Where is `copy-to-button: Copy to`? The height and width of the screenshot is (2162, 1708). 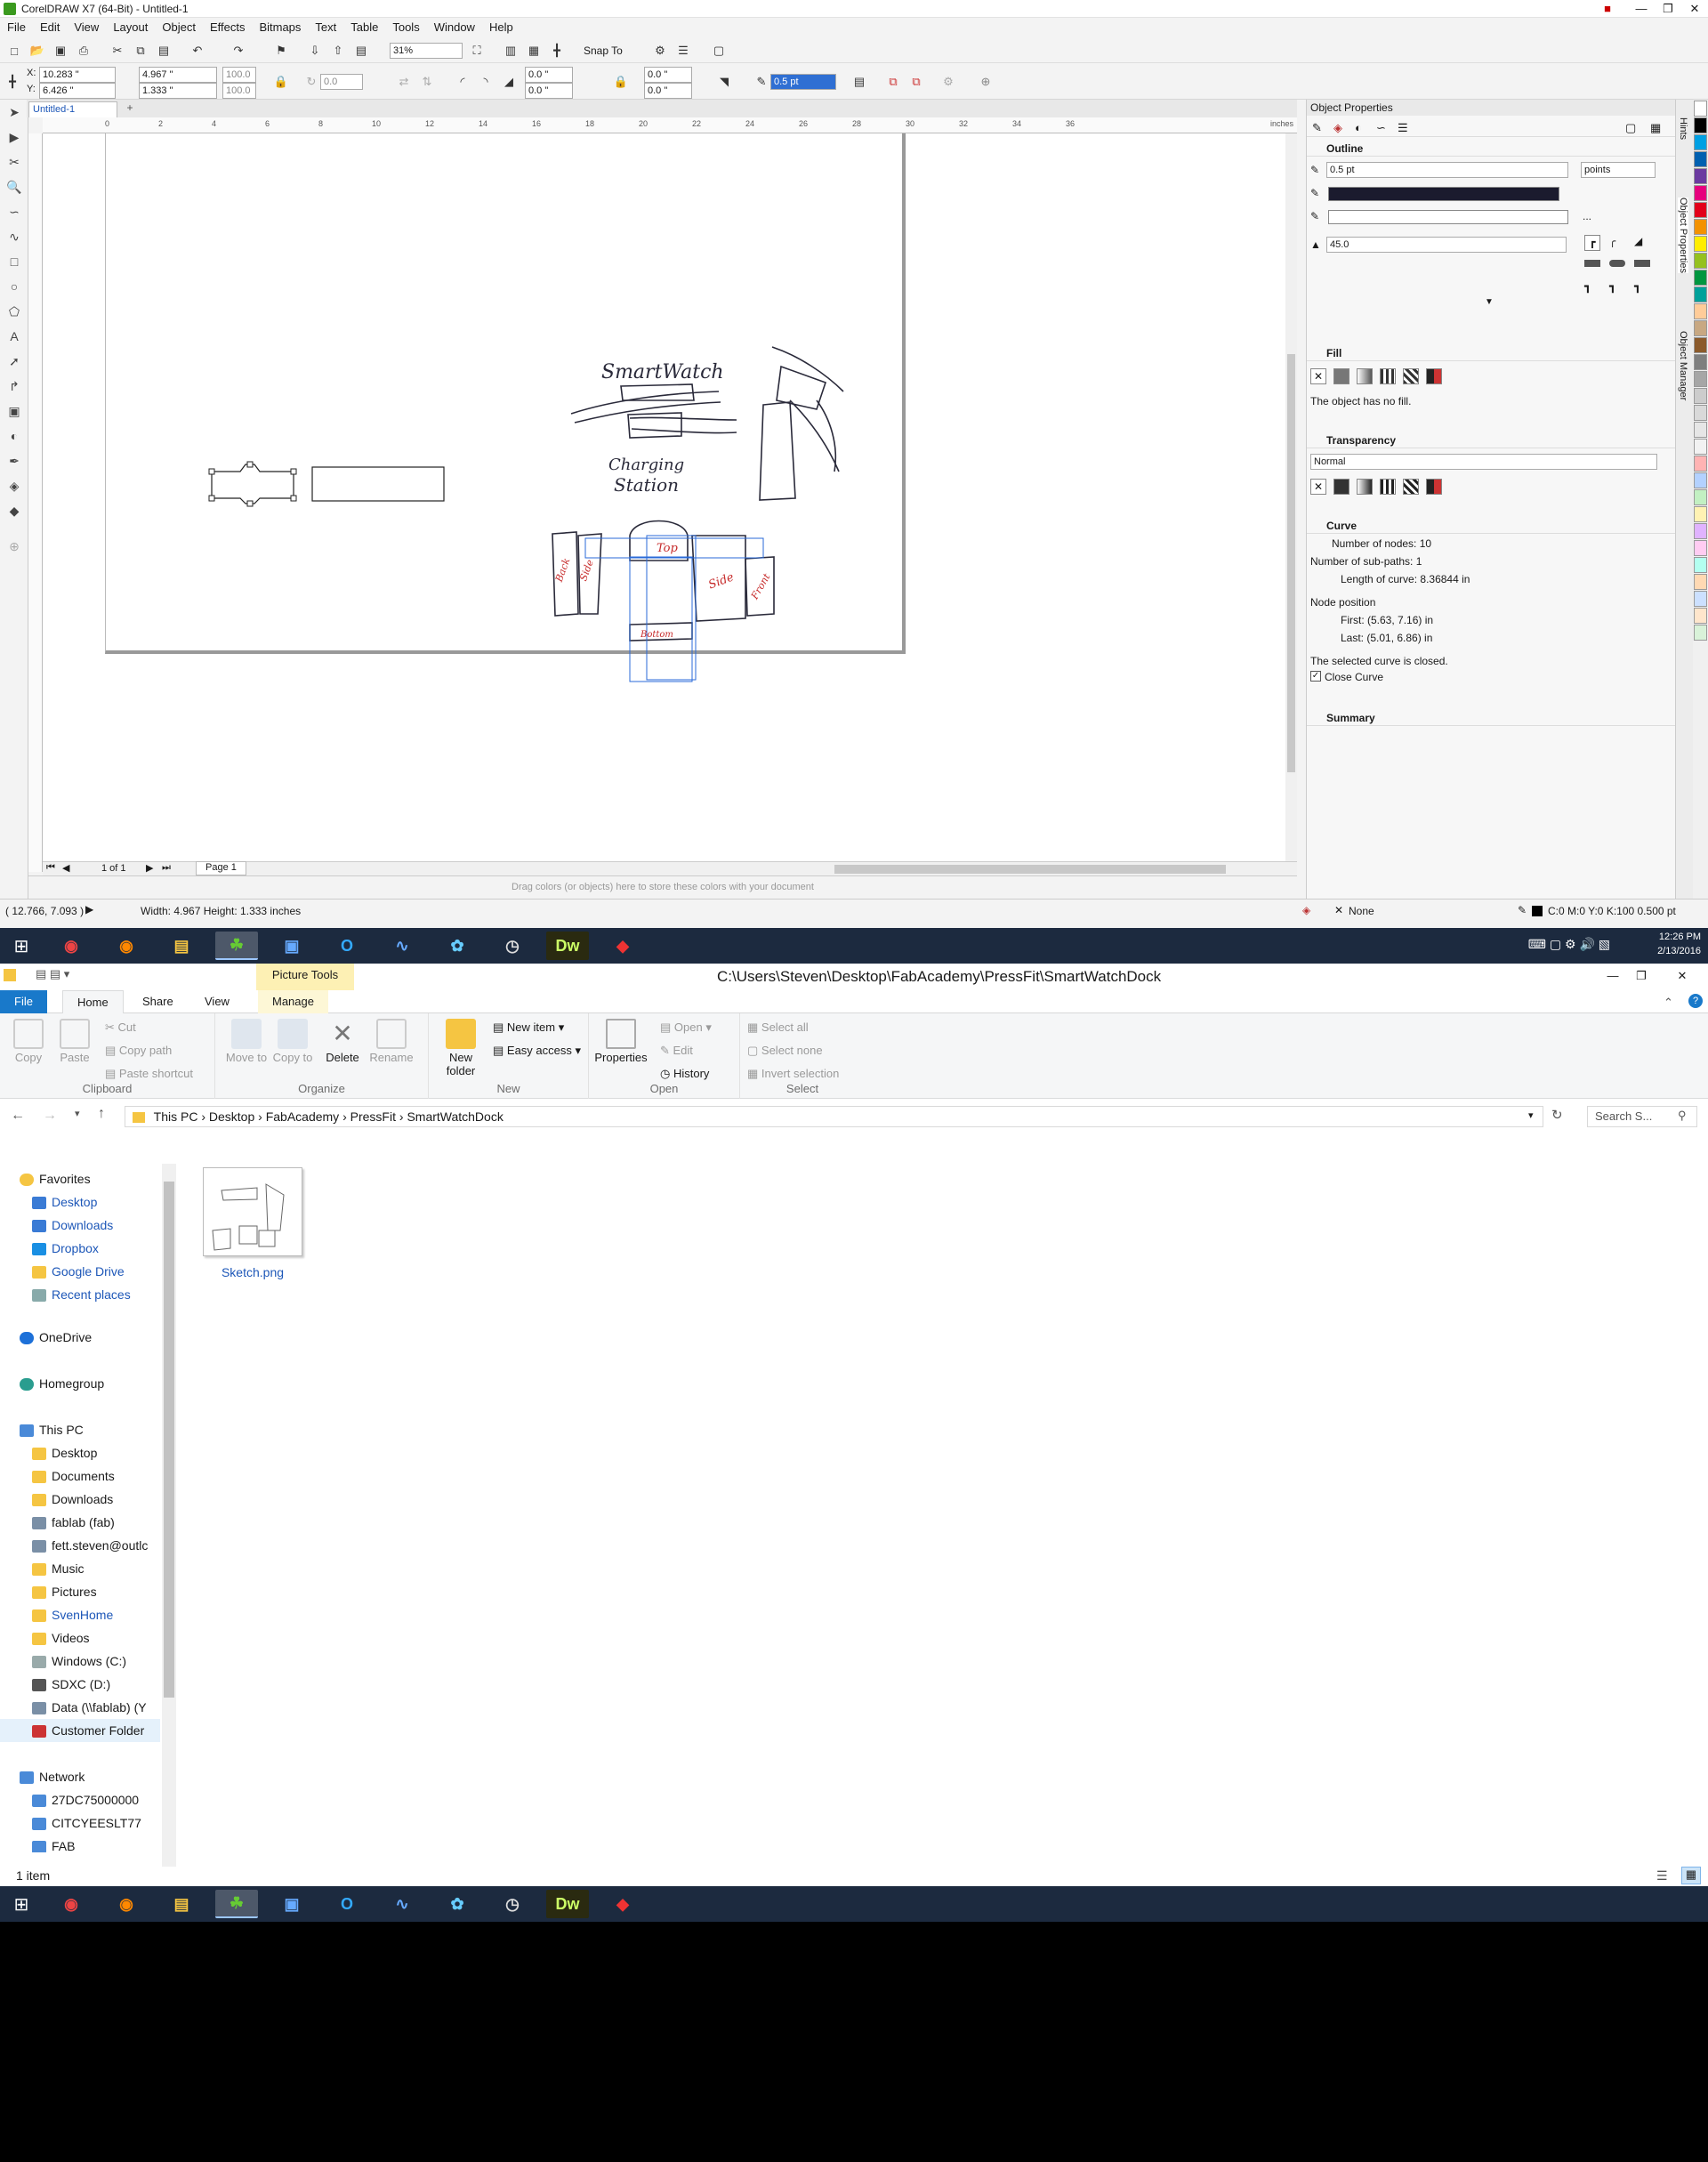 copy-to-button: Copy to is located at coordinates (292, 1041).